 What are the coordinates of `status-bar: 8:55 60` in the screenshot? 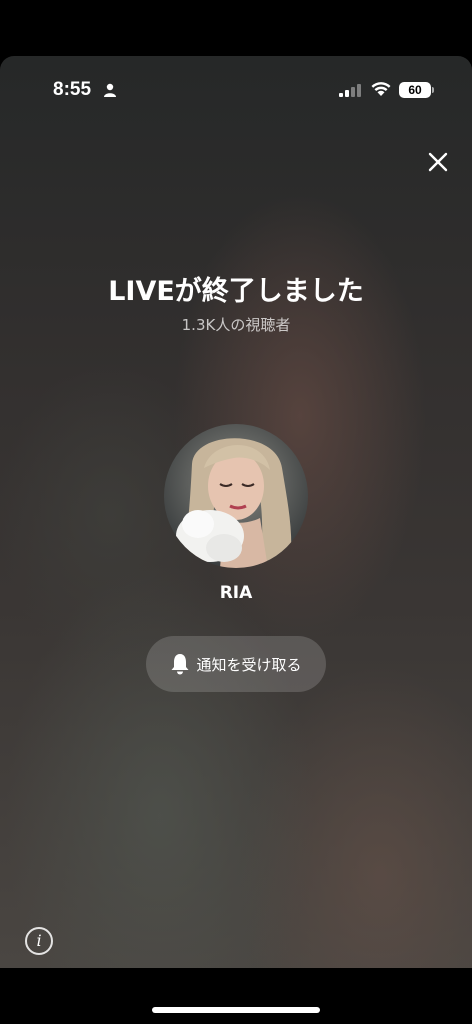 It's located at (236, 91).